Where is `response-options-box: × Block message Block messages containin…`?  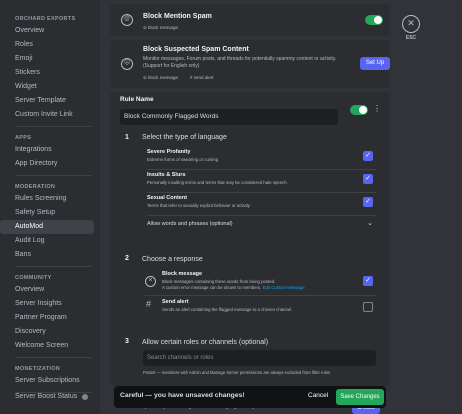
response-options-box: × Block message Block messages containin… is located at coordinates (260, 296).